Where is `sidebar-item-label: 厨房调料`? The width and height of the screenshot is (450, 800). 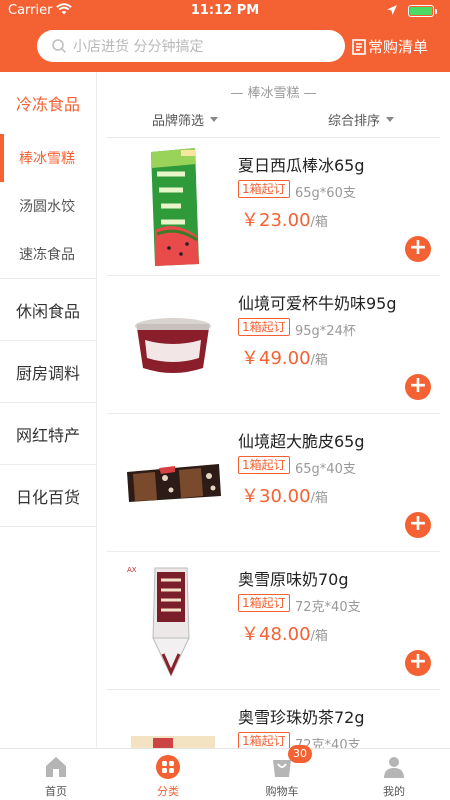 sidebar-item-label: 厨房调料 is located at coordinates (48, 373).